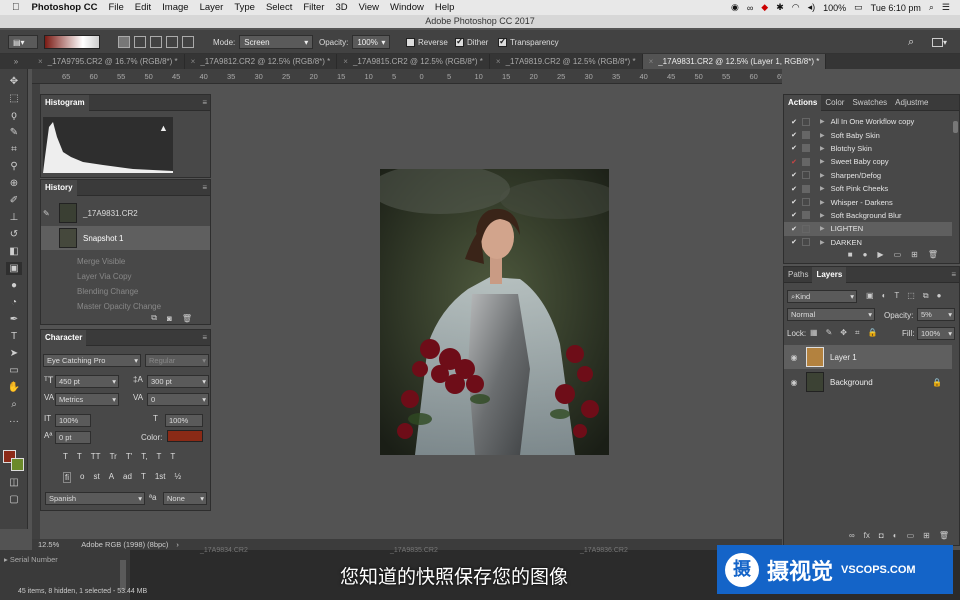 The width and height of the screenshot is (960, 600). Describe the element at coordinates (48, 544) in the screenshot. I see `zoom-level: 12.5%` at that location.